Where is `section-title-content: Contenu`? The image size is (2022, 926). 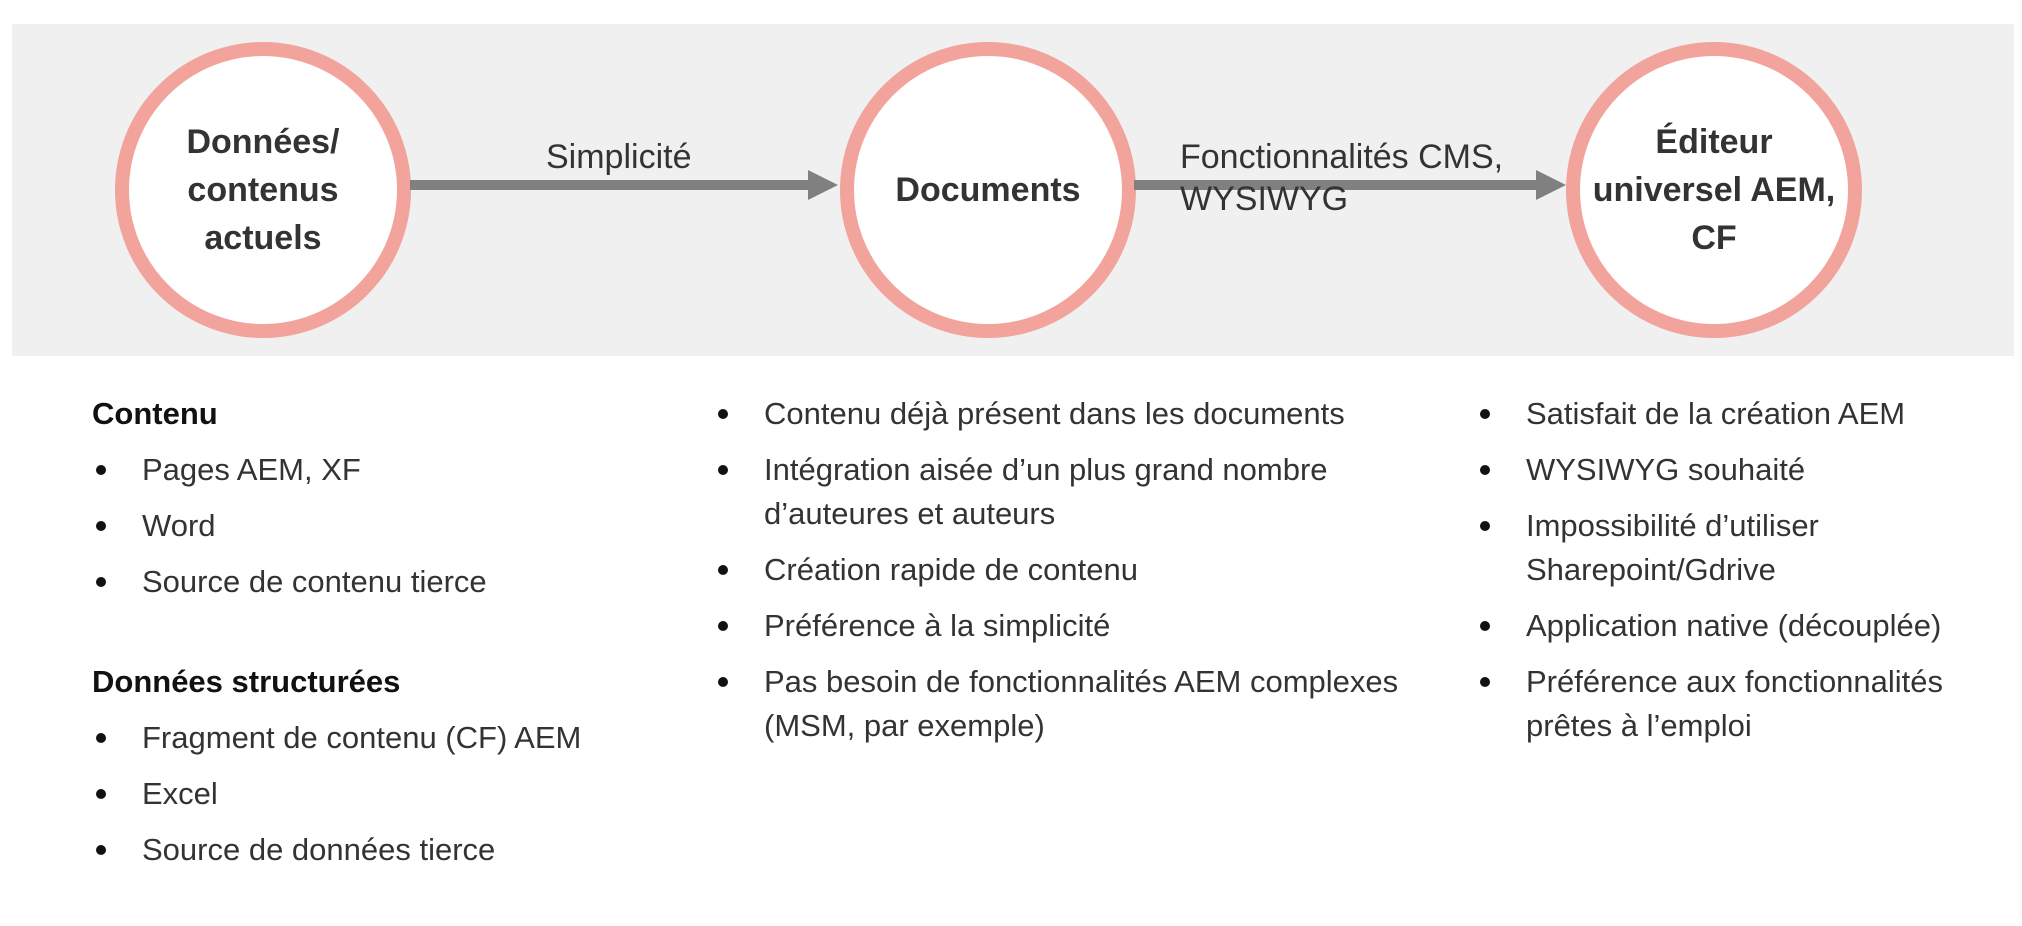 section-title-content: Contenu is located at coordinates (155, 413).